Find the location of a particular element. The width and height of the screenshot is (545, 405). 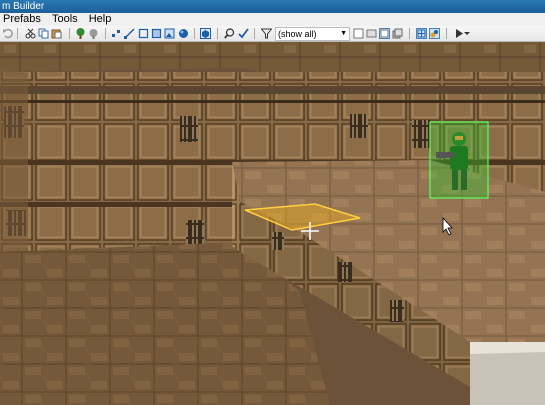

grid-icon is located at coordinates (358, 33).